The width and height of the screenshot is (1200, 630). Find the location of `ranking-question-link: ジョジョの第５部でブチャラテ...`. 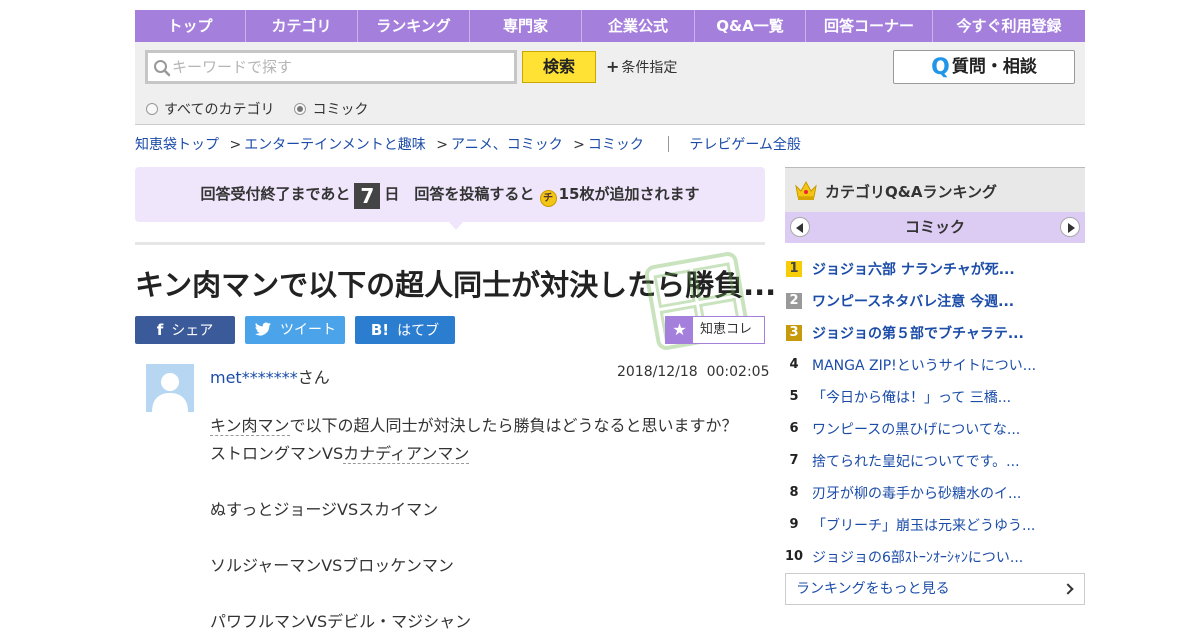

ranking-question-link: ジョジョの第５部でブチャラテ... is located at coordinates (918, 333).